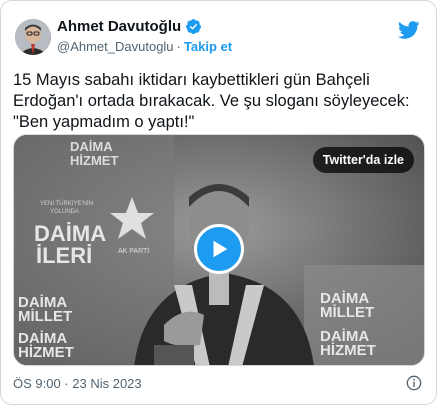 Image resolution: width=443 pixels, height=411 pixels. What do you see at coordinates (194, 27) in the screenshot?
I see `verified-badge-icon` at bounding box center [194, 27].